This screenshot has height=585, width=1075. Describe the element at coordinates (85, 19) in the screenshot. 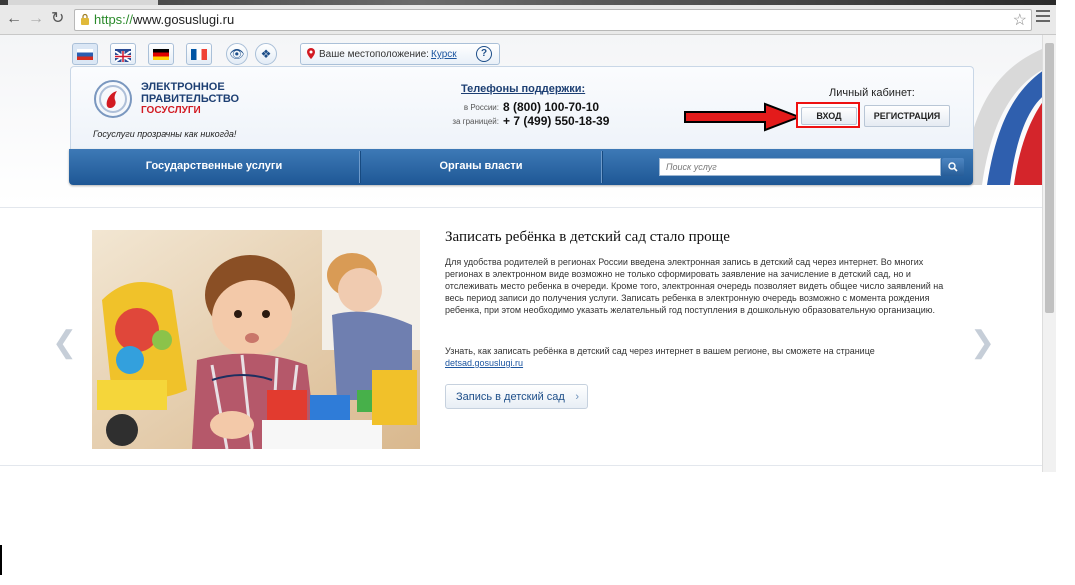

I see `lock-icon` at that location.